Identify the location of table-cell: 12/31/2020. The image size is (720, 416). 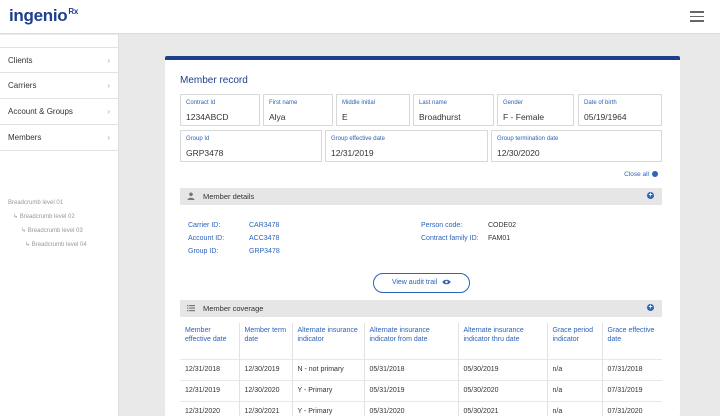
(209, 408).